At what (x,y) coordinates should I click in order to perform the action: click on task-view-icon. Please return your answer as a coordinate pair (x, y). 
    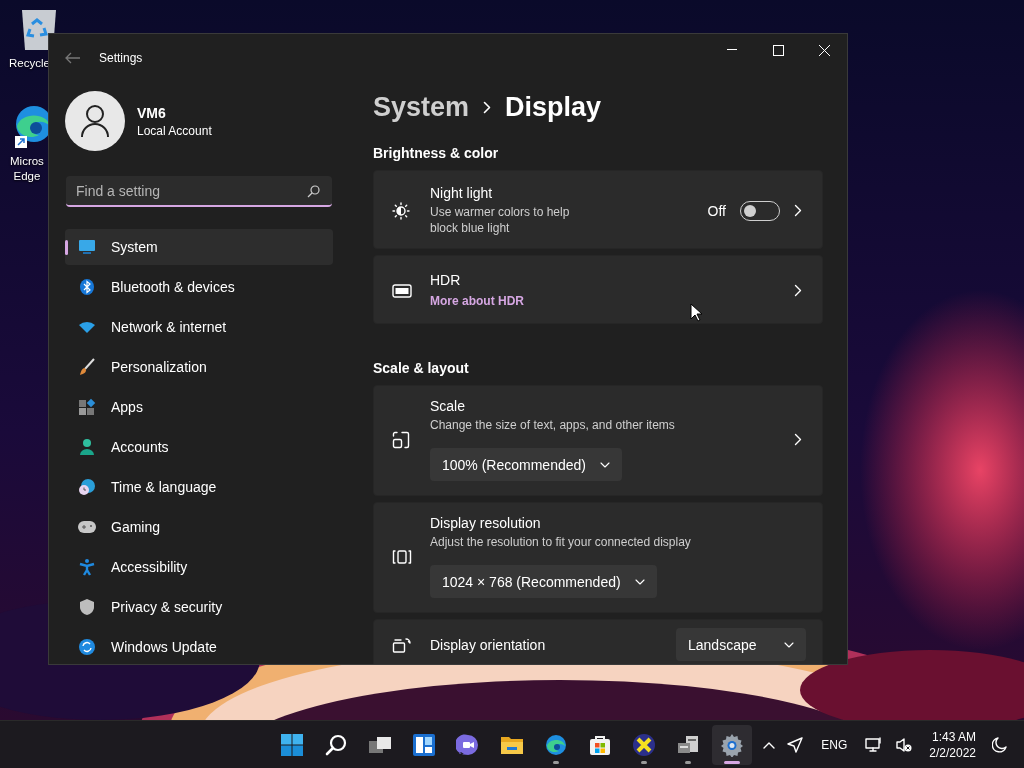
    Looking at the image, I should click on (380, 744).